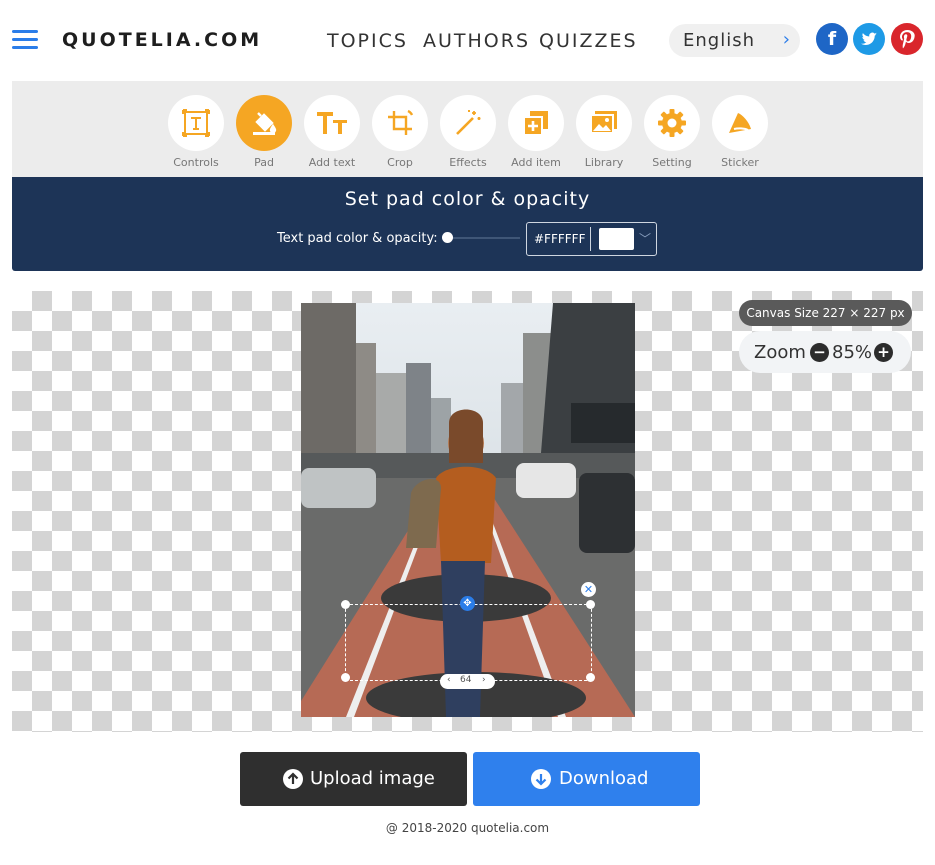  What do you see at coordinates (265, 123) in the screenshot?
I see `paint-bucket-icon` at bounding box center [265, 123].